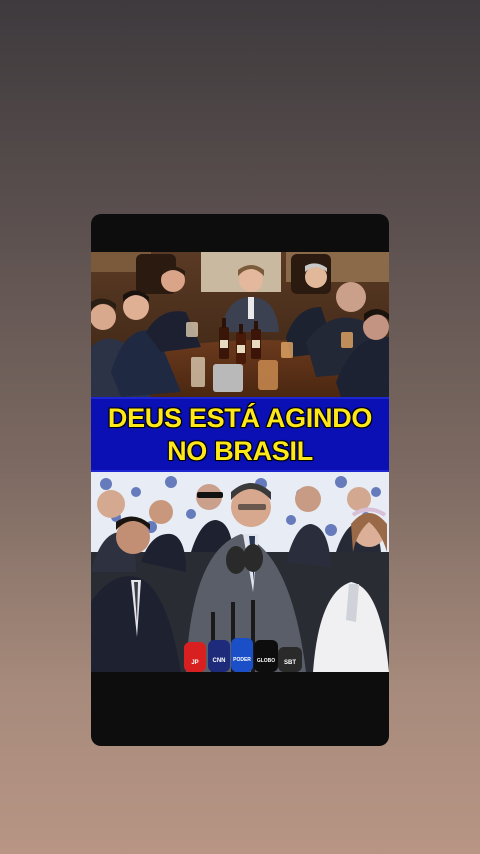  Describe the element at coordinates (219, 661) in the screenshot. I see `svg-text: CNN` at that location.